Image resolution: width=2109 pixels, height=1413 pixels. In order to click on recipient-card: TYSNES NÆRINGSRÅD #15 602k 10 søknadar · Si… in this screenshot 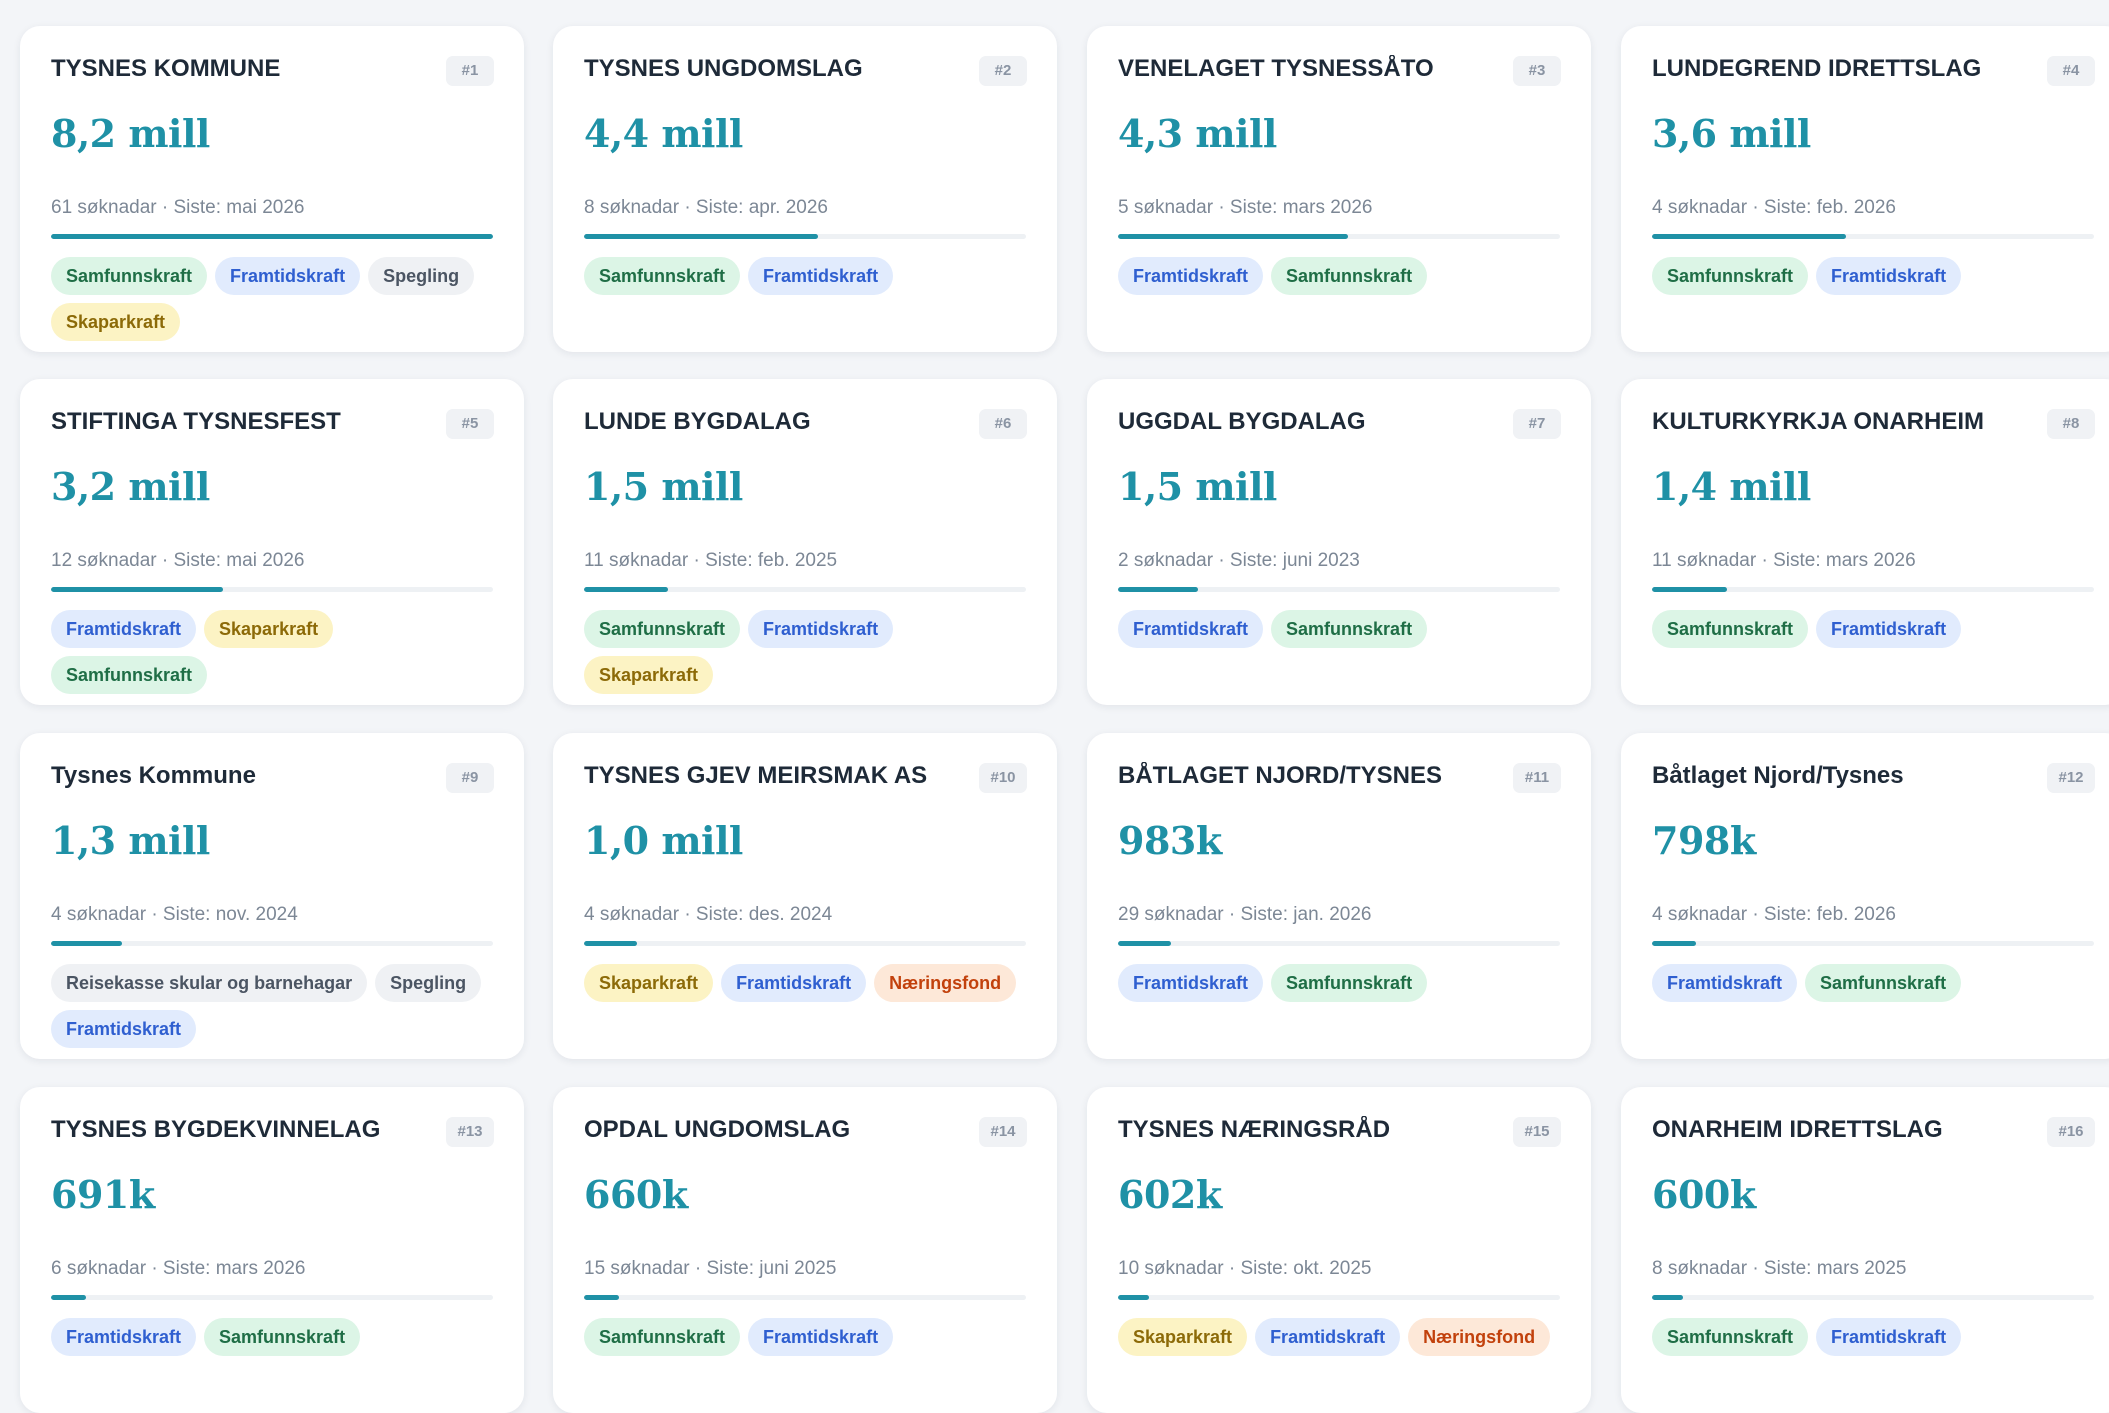, I will do `click(1339, 1250)`.